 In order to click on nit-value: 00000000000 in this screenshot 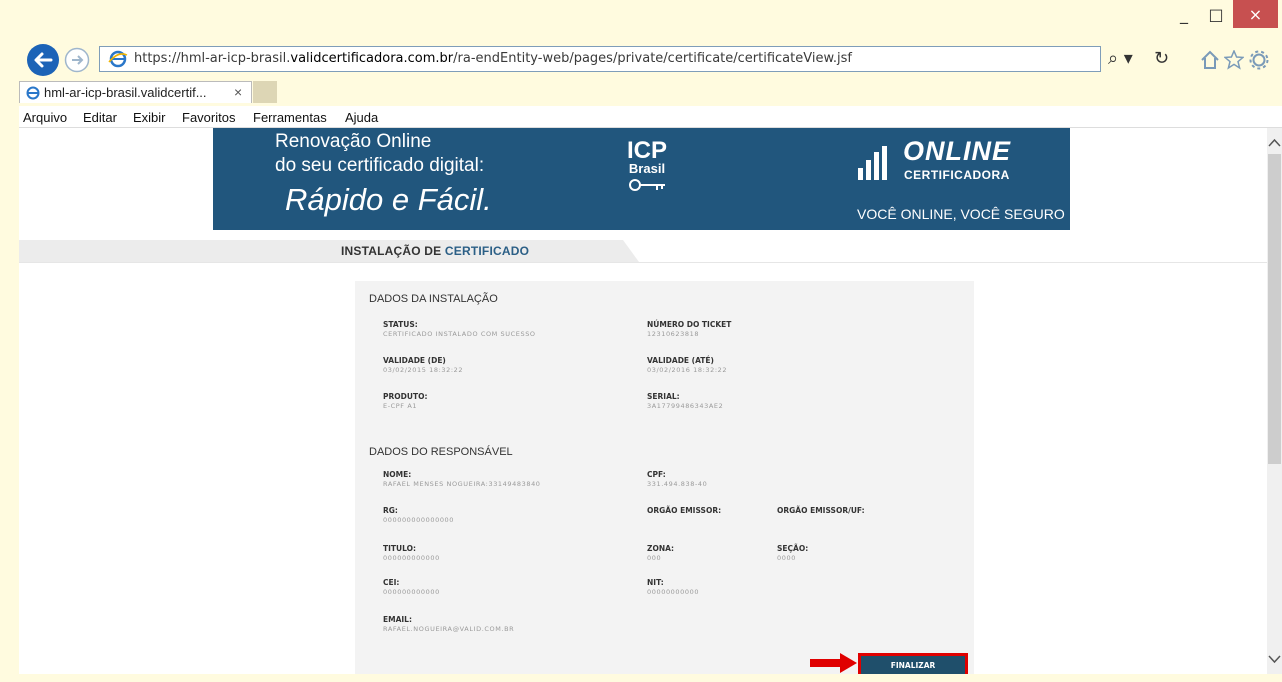, I will do `click(673, 592)`.